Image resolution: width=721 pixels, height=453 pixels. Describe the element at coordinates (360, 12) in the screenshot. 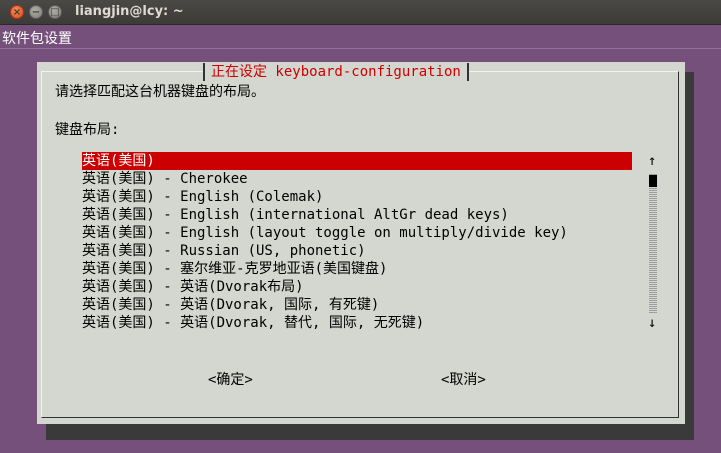

I see `window-titlebar: × − □ liangjin@lcy: ~` at that location.